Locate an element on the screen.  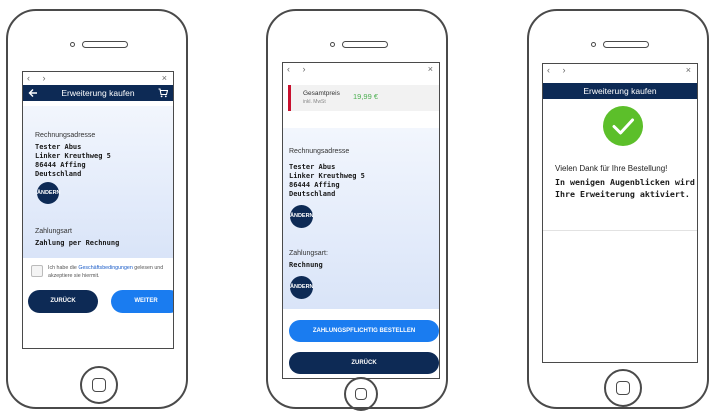
total-price-label: Gesamtpreis is located at coordinates (321, 93).